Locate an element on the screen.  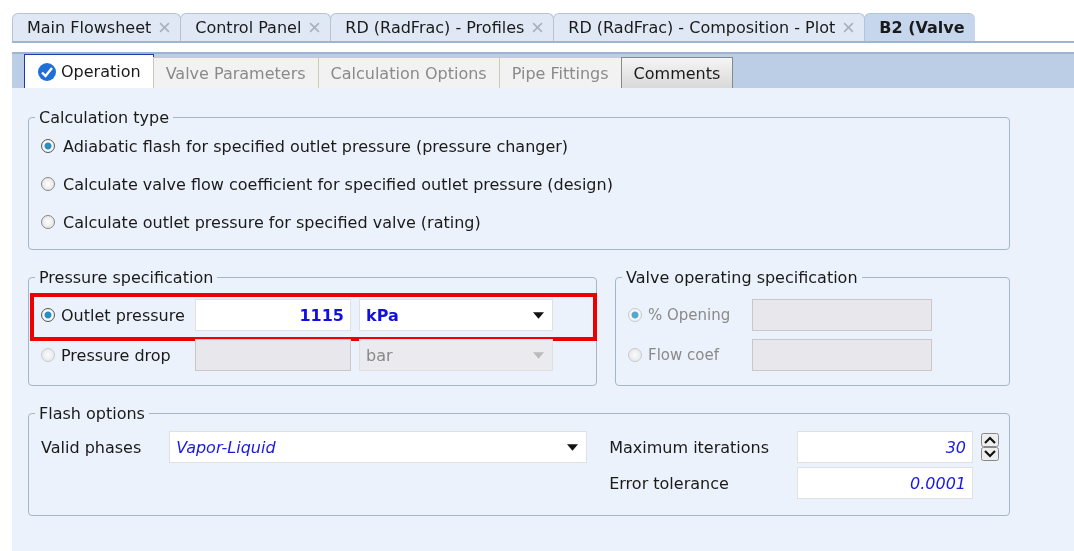
group-title: Flash options is located at coordinates (92, 413).